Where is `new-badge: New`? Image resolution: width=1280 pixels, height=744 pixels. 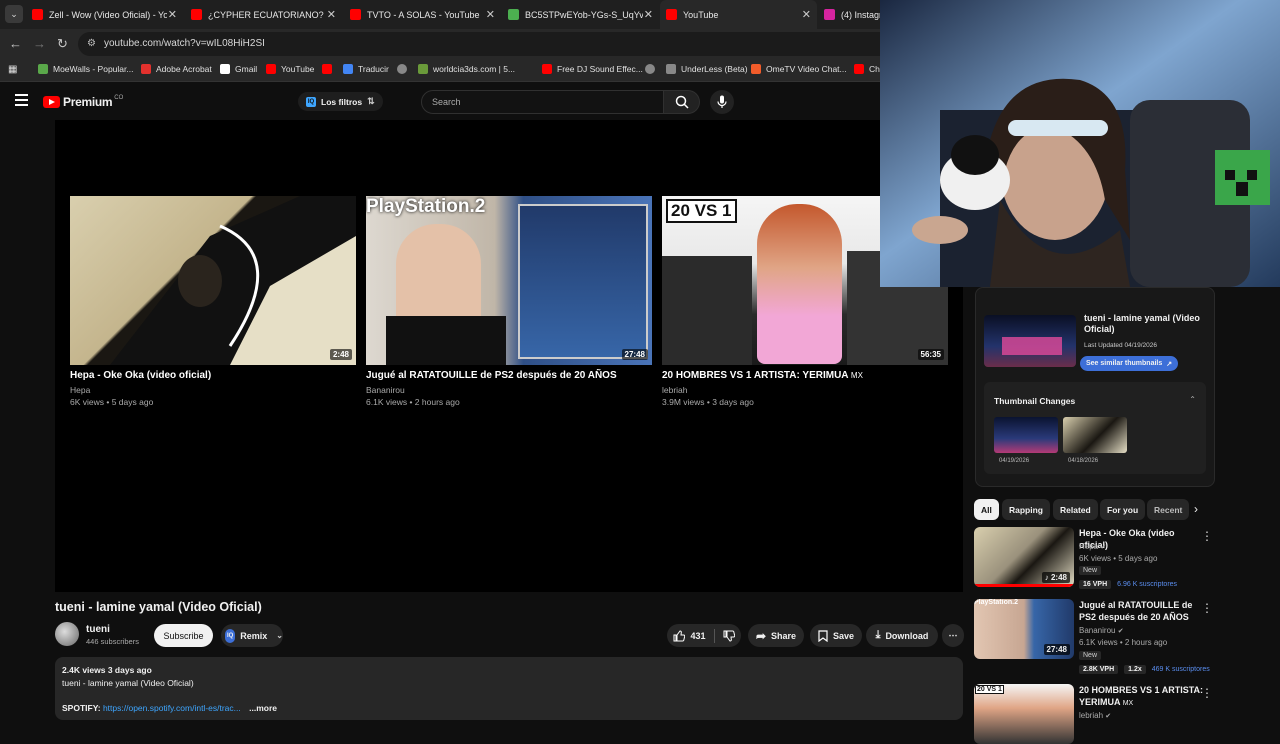
new-badge: New is located at coordinates (1090, 655).